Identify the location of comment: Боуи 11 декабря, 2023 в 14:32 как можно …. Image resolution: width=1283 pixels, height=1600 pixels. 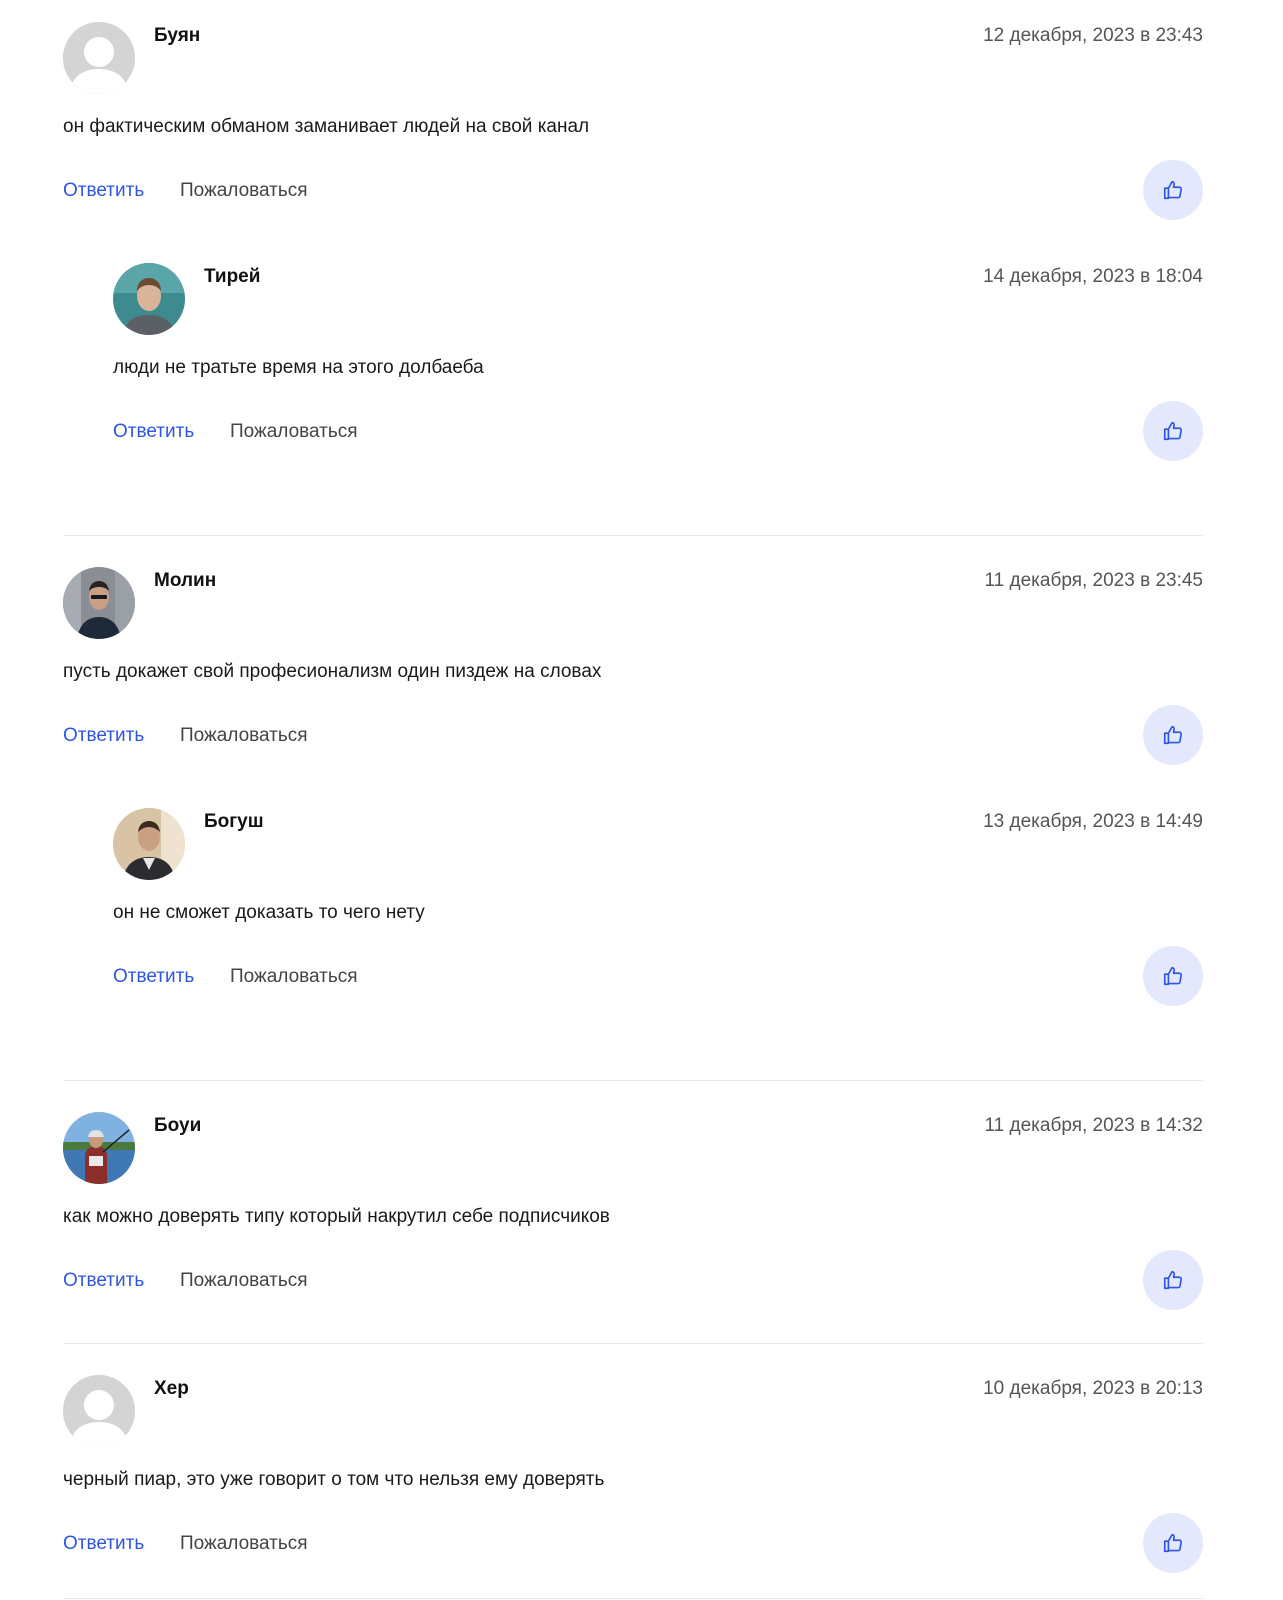
(633, 1200).